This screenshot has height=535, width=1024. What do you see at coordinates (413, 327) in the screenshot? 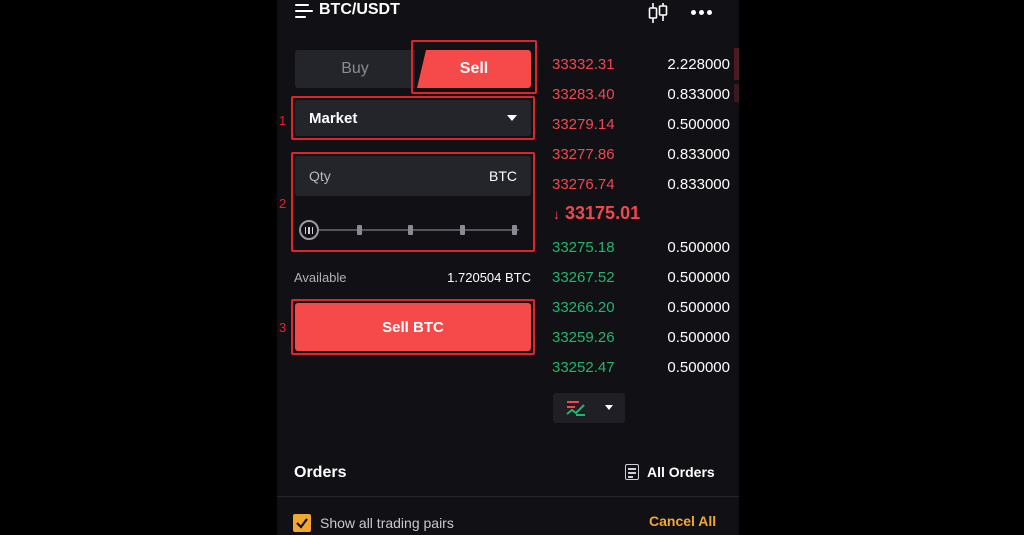
I see `sell-btc-button: Sell BTC` at bounding box center [413, 327].